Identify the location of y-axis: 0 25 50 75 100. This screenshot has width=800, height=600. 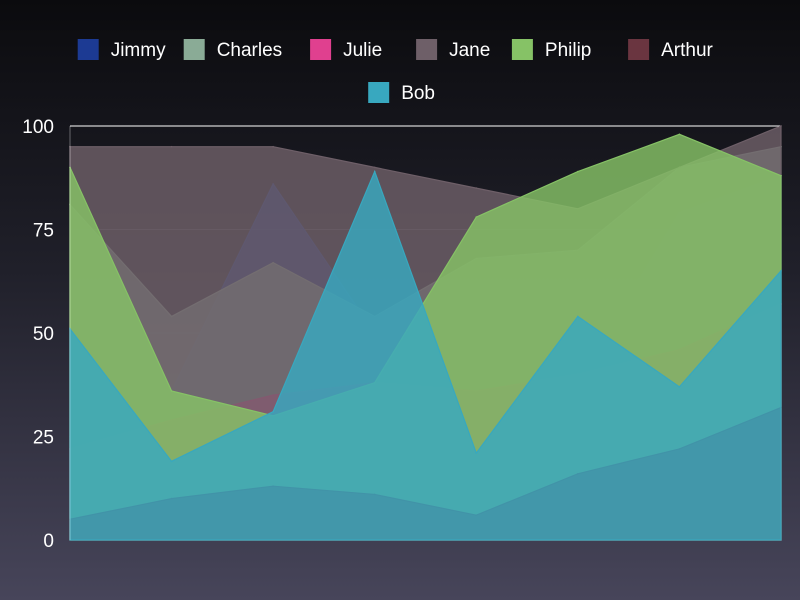
(46, 334).